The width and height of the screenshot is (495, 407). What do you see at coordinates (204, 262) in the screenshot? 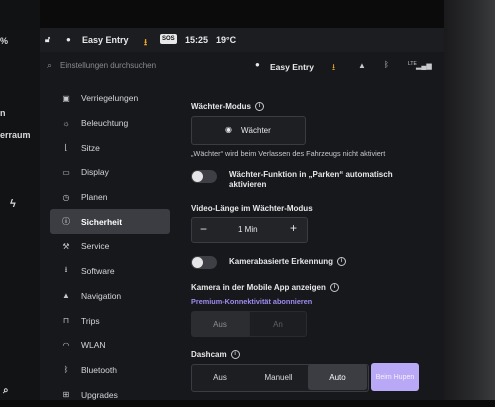
I see `camera-detection-toggle` at bounding box center [204, 262].